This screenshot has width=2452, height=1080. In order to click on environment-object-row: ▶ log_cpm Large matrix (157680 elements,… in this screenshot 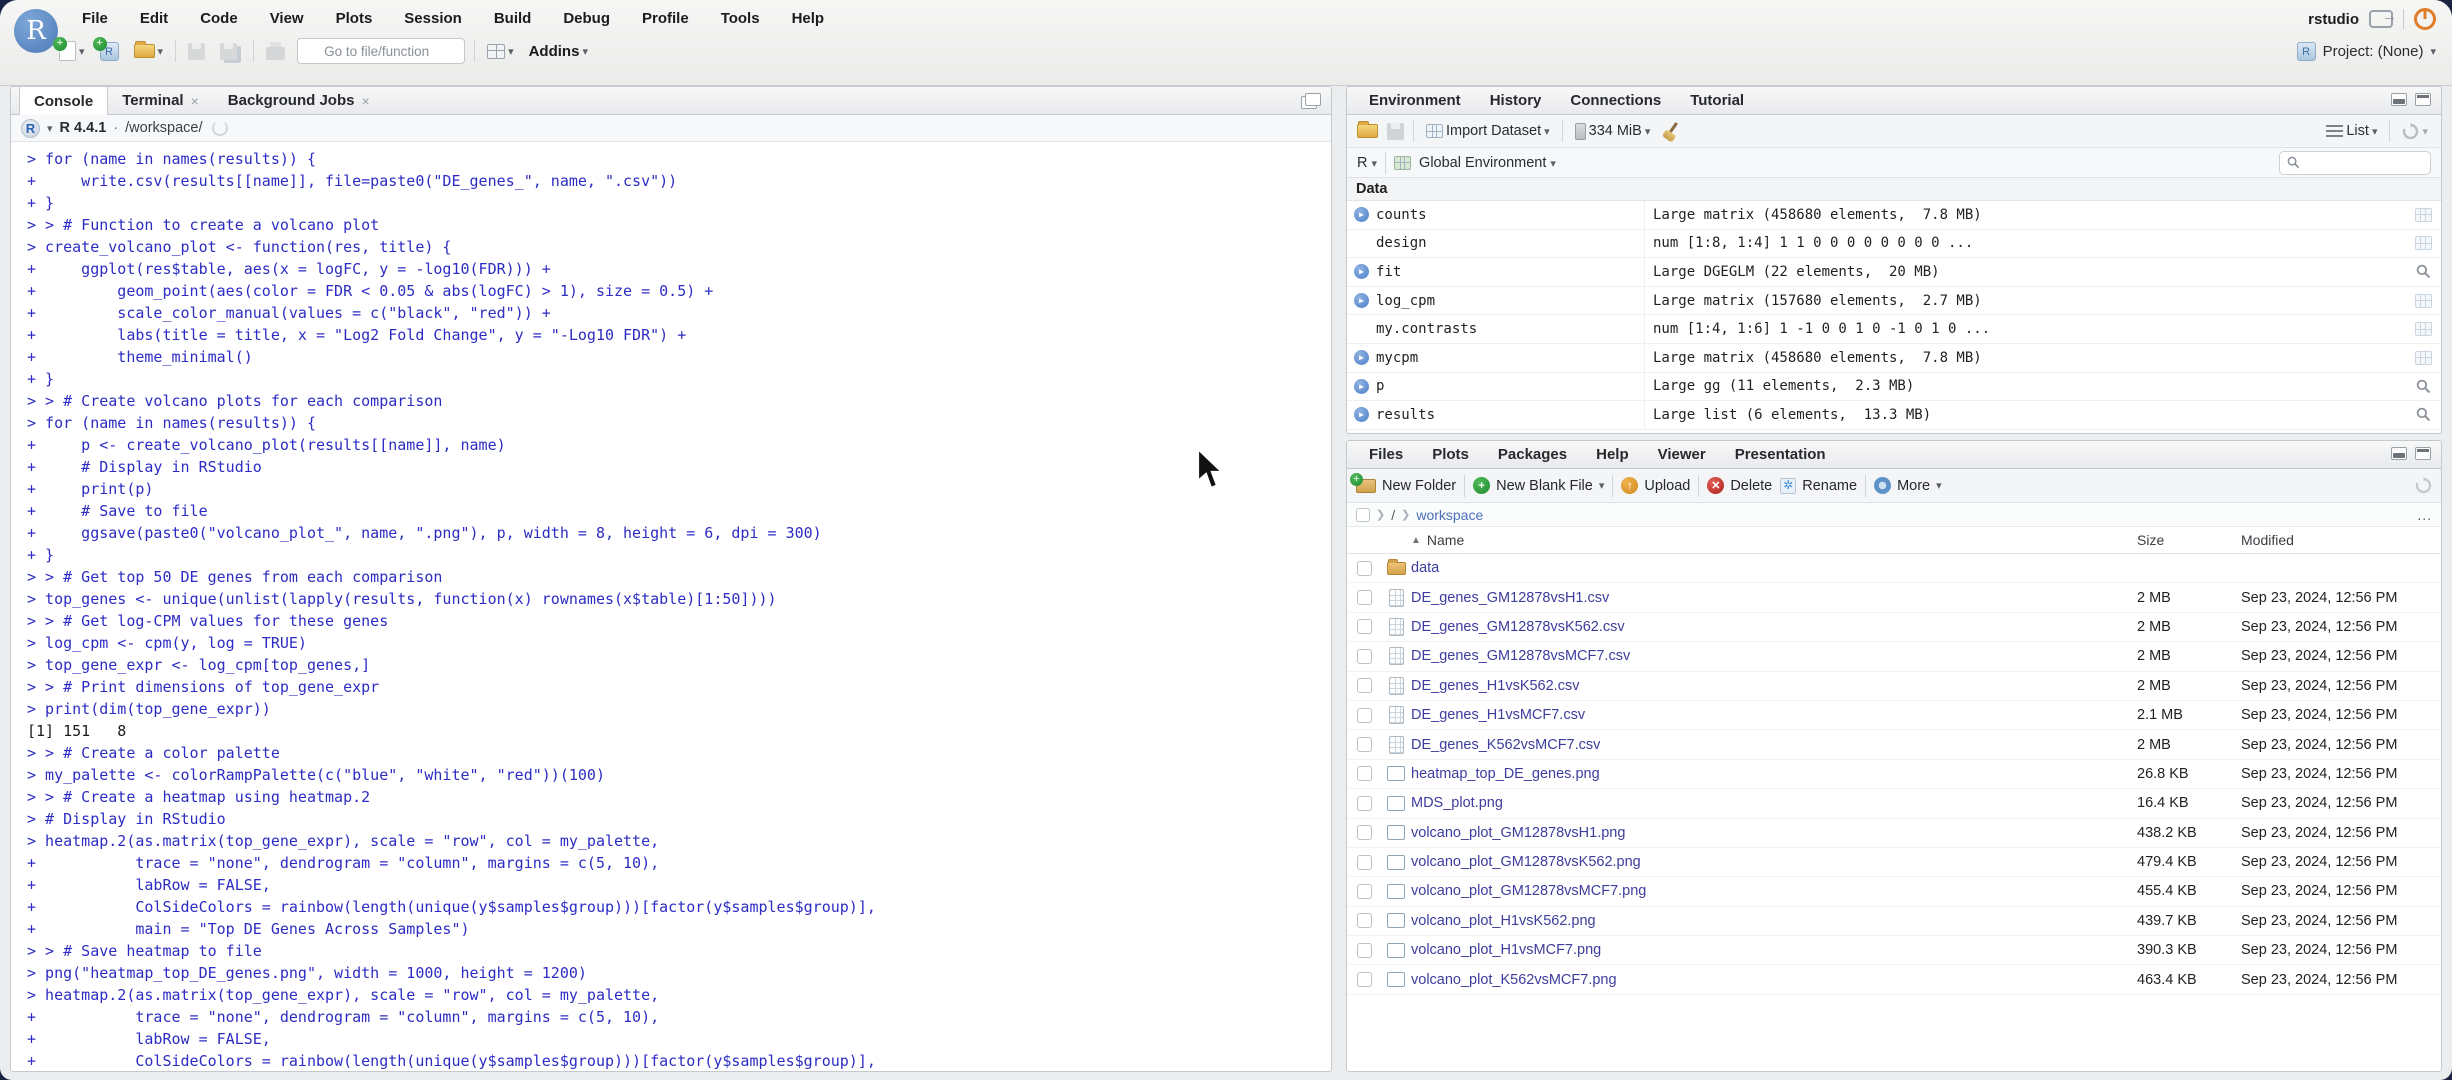, I will do `click(1894, 301)`.